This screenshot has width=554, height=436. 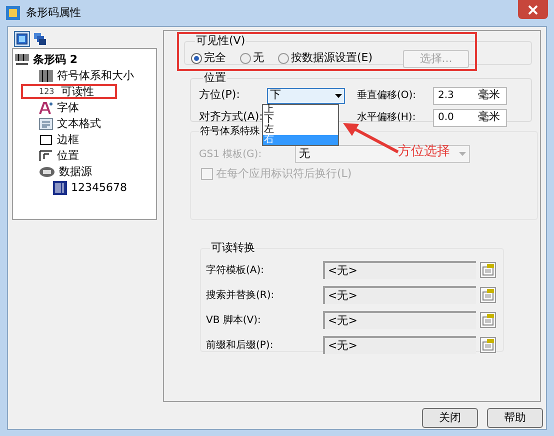 I want to click on dropdown-option: 下, so click(x=300, y=120).